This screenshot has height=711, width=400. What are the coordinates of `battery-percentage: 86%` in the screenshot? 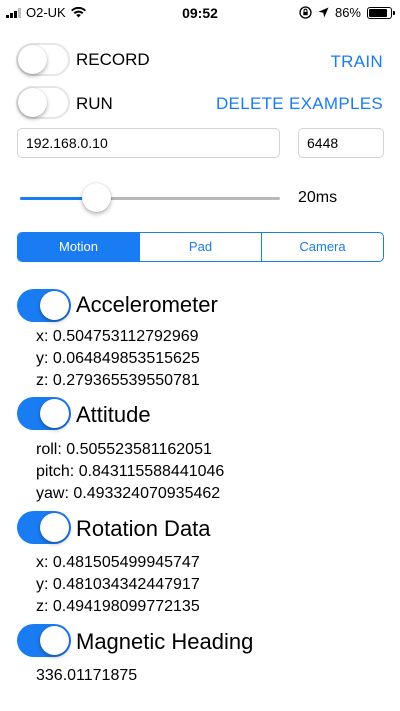 It's located at (347, 12).